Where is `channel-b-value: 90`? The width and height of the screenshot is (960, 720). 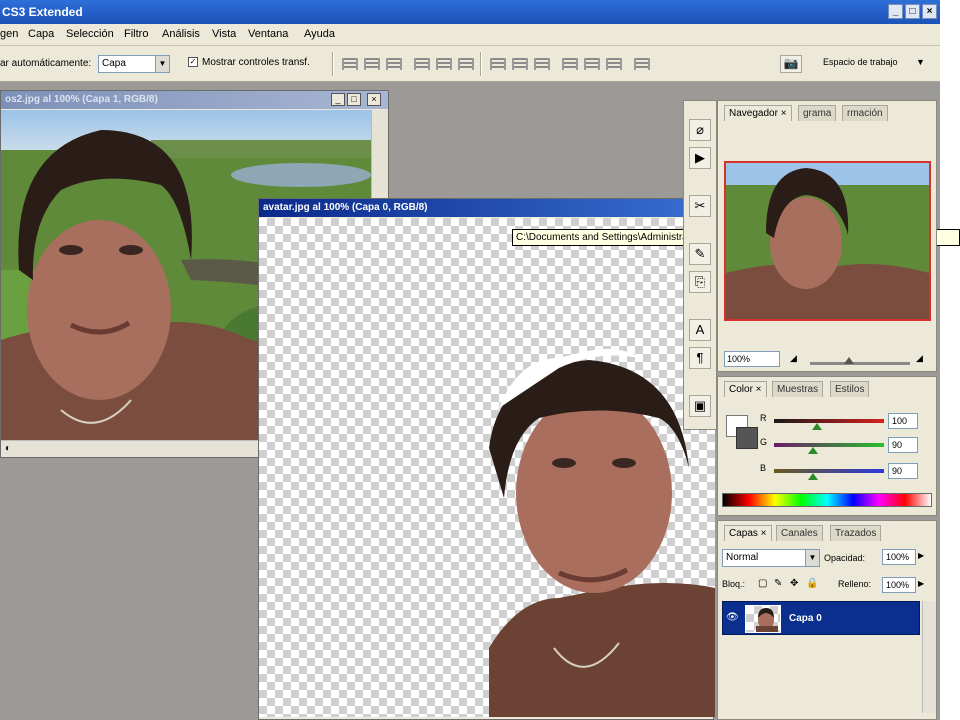 channel-b-value: 90 is located at coordinates (897, 471).